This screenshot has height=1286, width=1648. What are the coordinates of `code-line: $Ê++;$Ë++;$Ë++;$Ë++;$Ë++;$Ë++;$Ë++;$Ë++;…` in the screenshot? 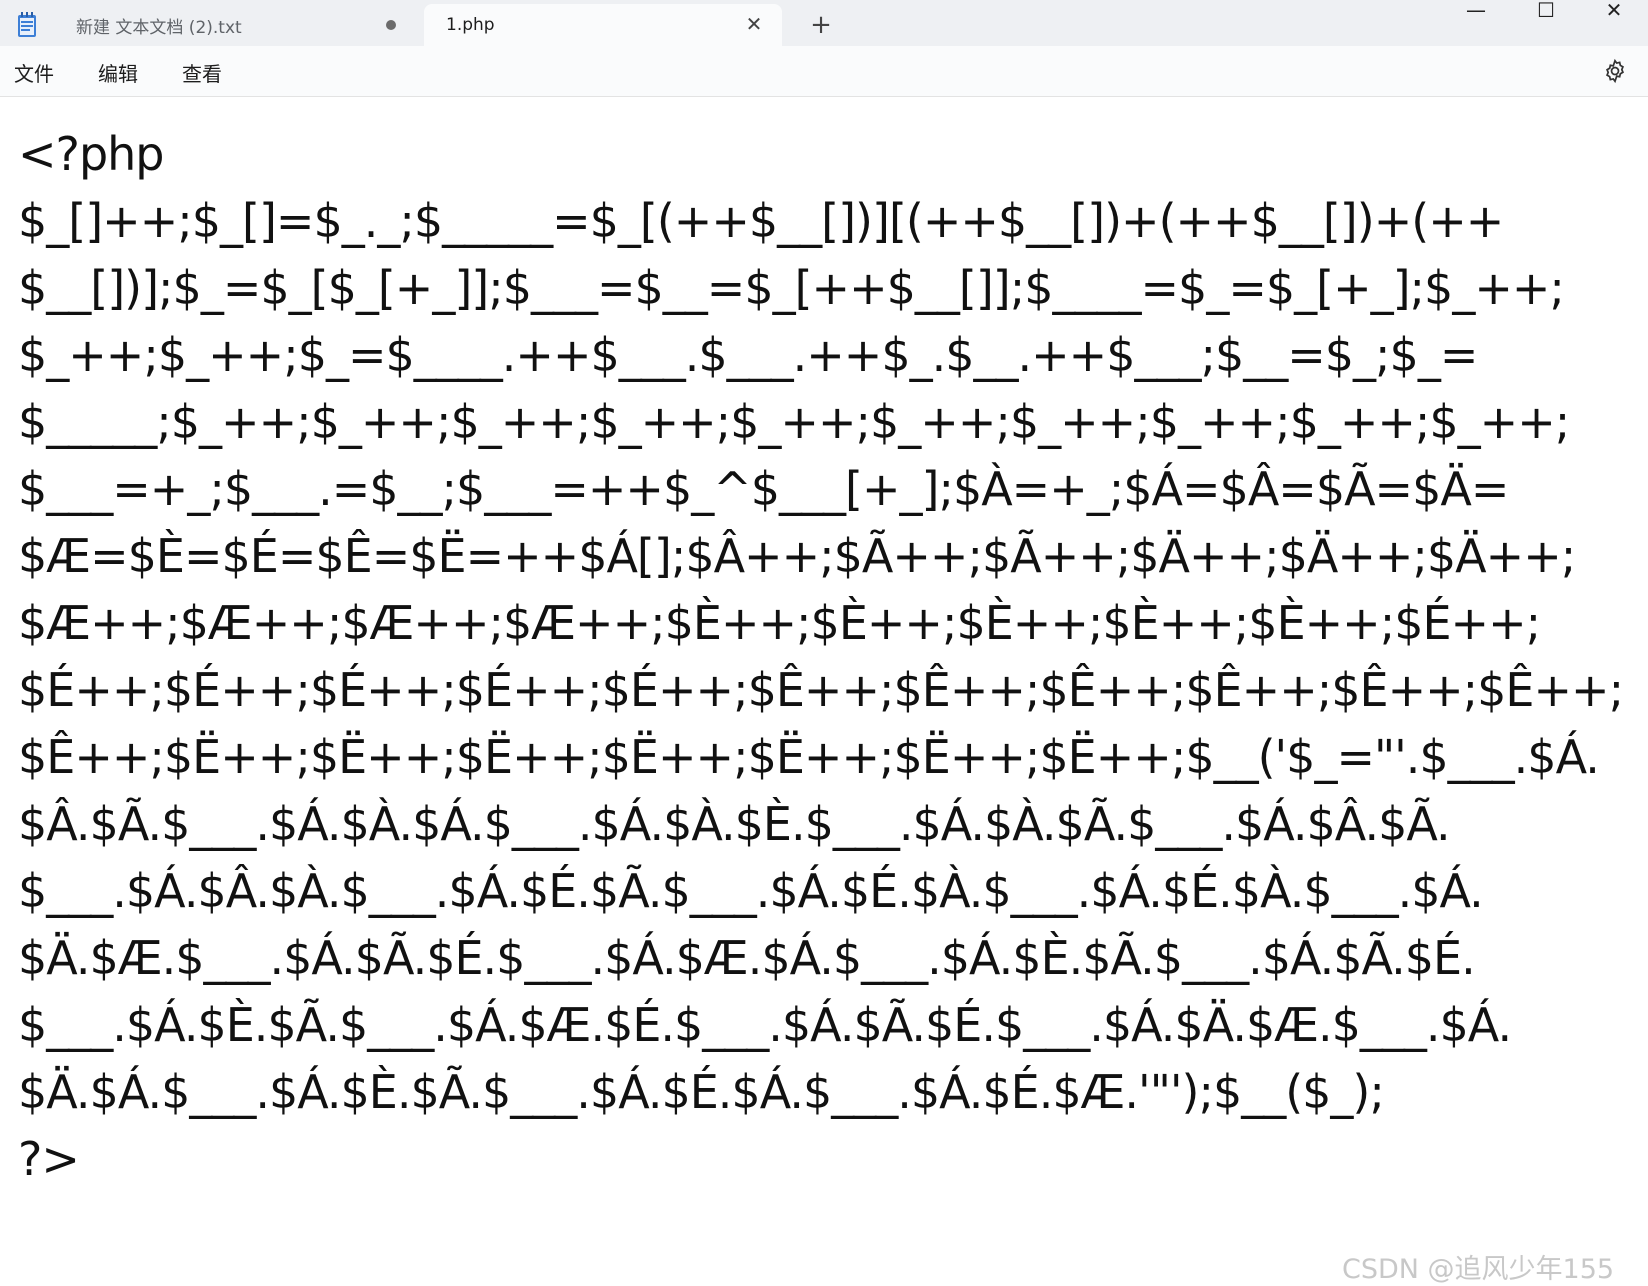 It's located at (828, 757).